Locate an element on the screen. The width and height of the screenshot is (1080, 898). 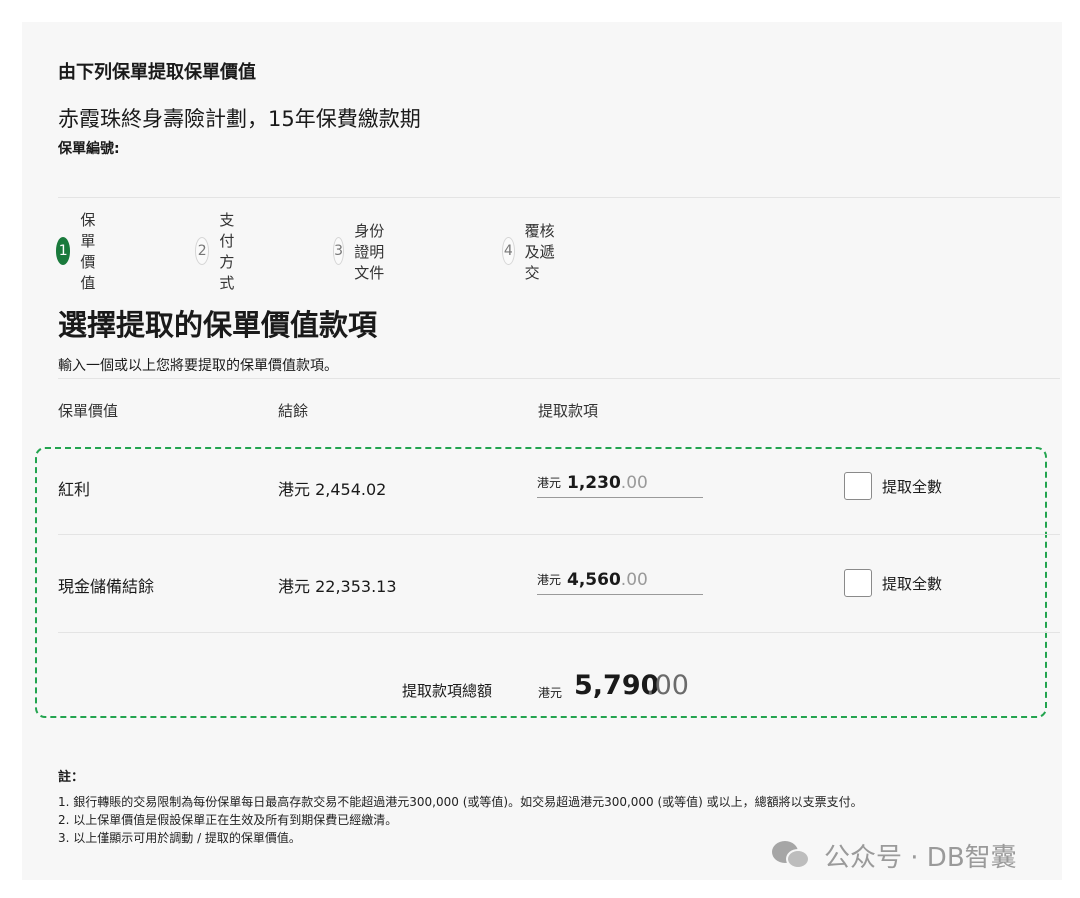
step-label: 身份證明文件 is located at coordinates (369, 251).